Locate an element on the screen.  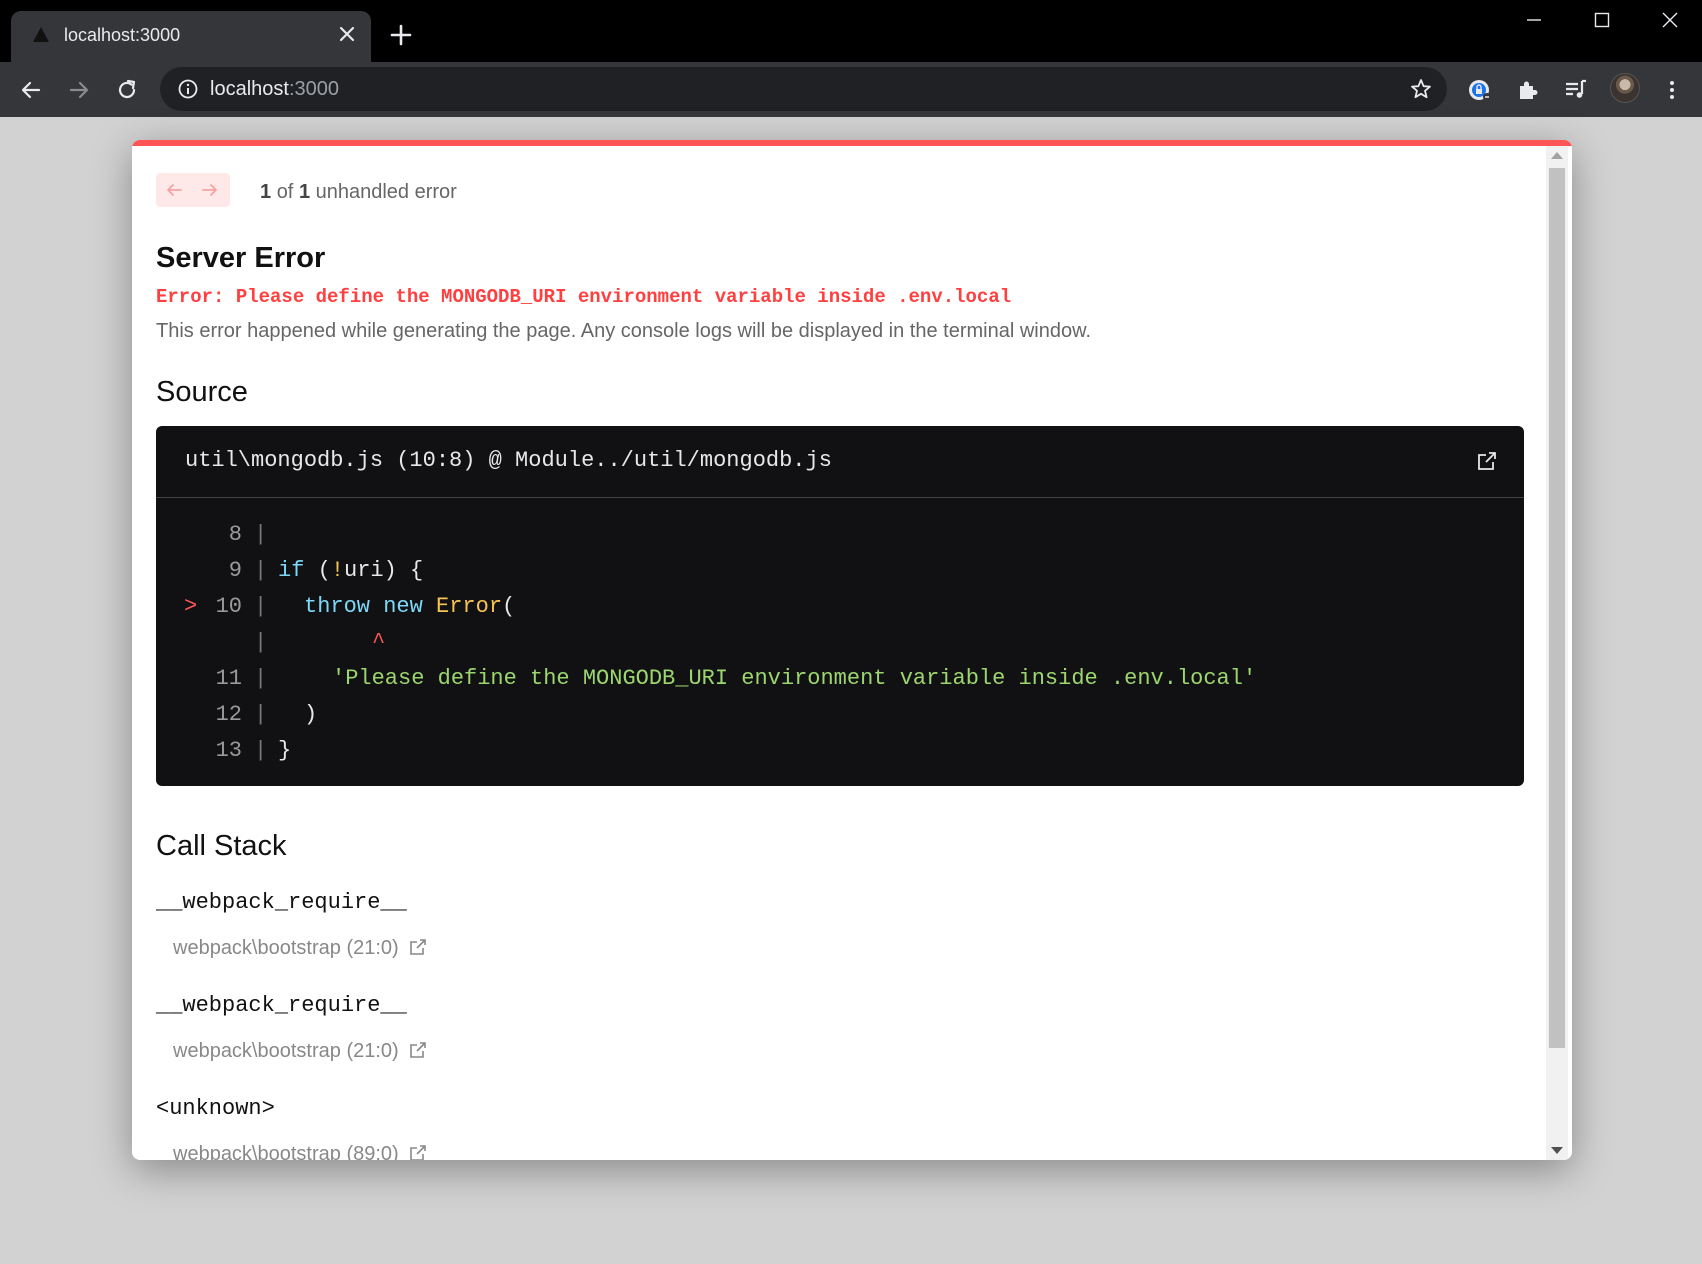
keyword-throw: throw is located at coordinates (337, 606).